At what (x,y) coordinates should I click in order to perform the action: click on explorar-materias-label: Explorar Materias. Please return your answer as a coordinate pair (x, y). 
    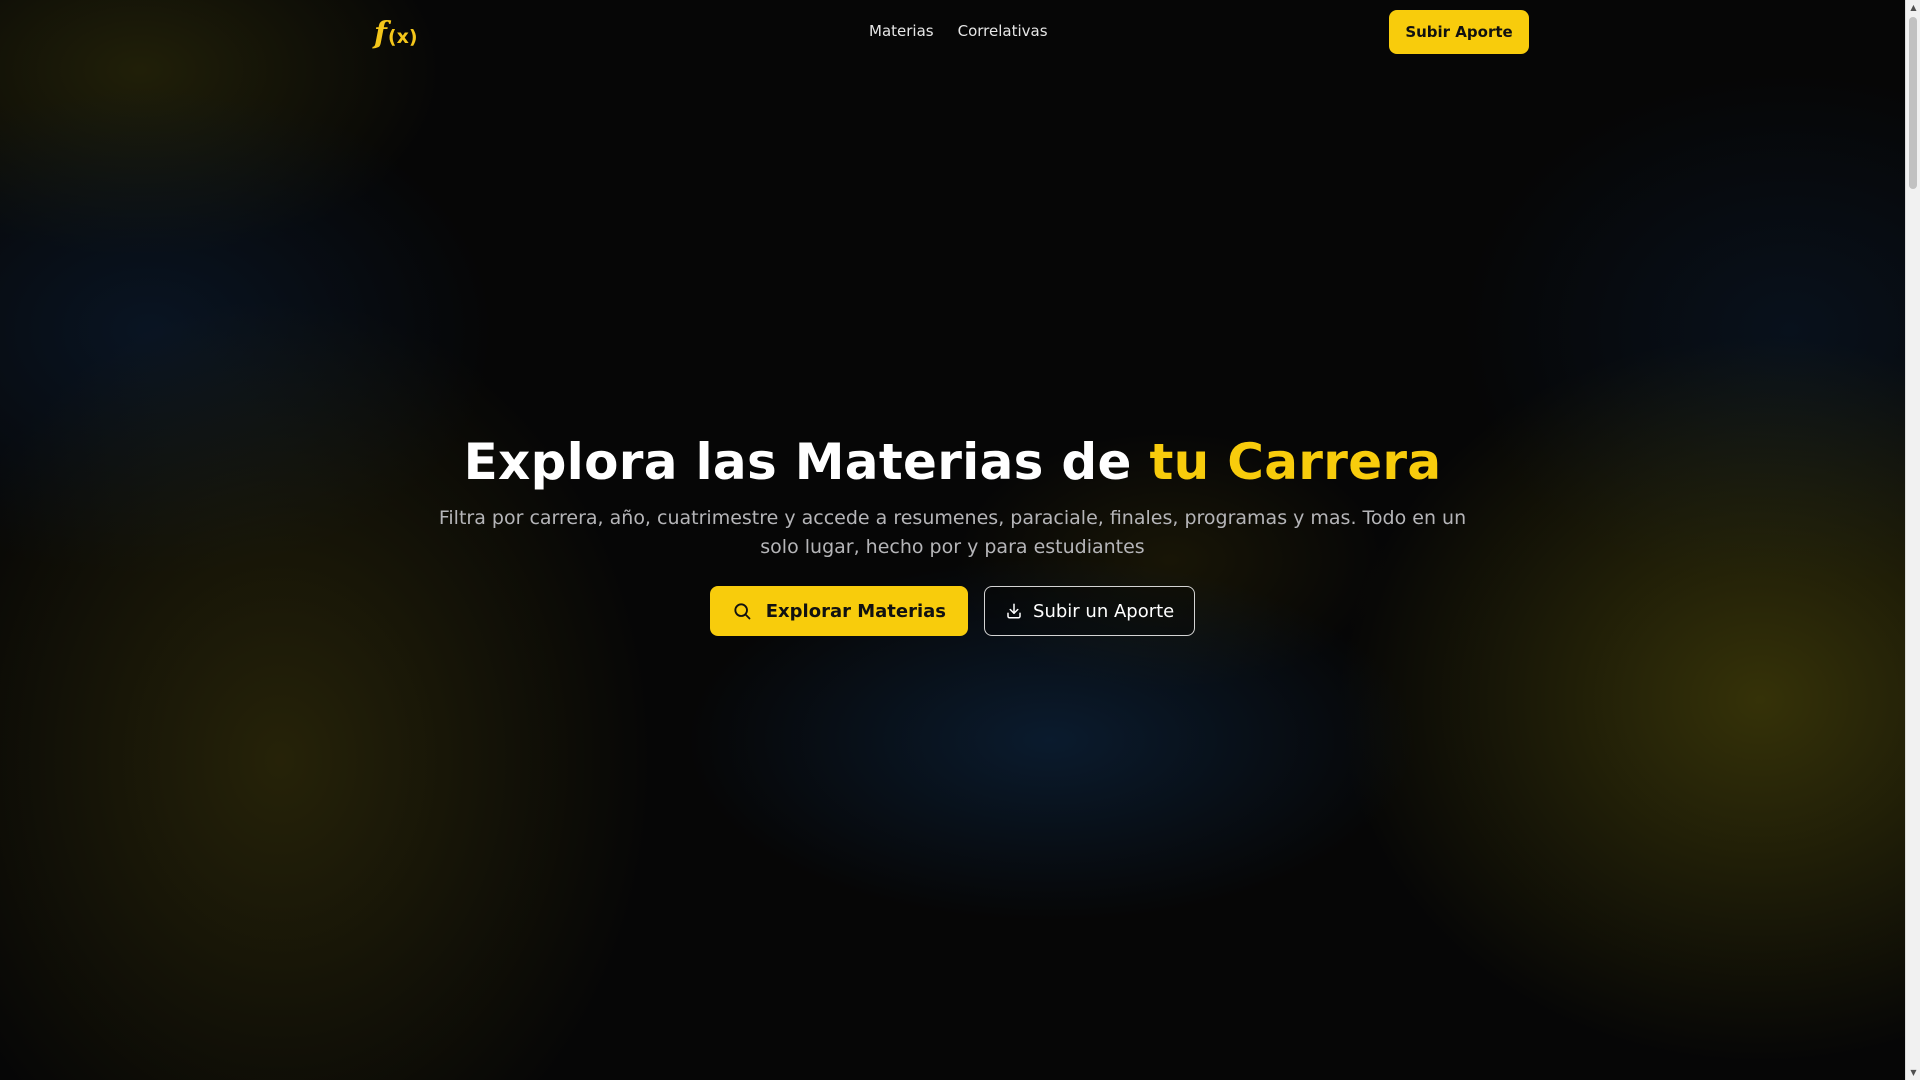
    Looking at the image, I should click on (856, 611).